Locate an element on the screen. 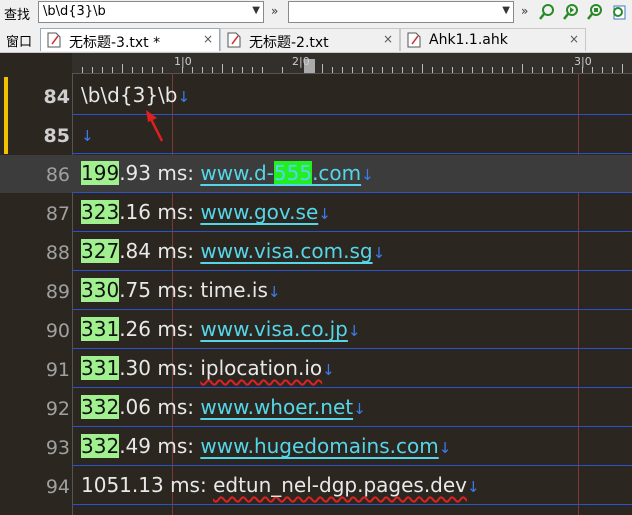  line-text: 327.84 ms: www.visa.com.sg↓ is located at coordinates (233, 251).